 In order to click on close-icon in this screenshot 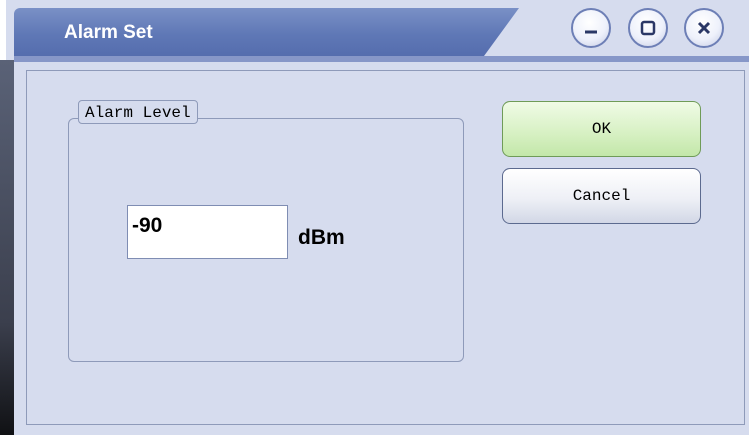, I will do `click(704, 28)`.